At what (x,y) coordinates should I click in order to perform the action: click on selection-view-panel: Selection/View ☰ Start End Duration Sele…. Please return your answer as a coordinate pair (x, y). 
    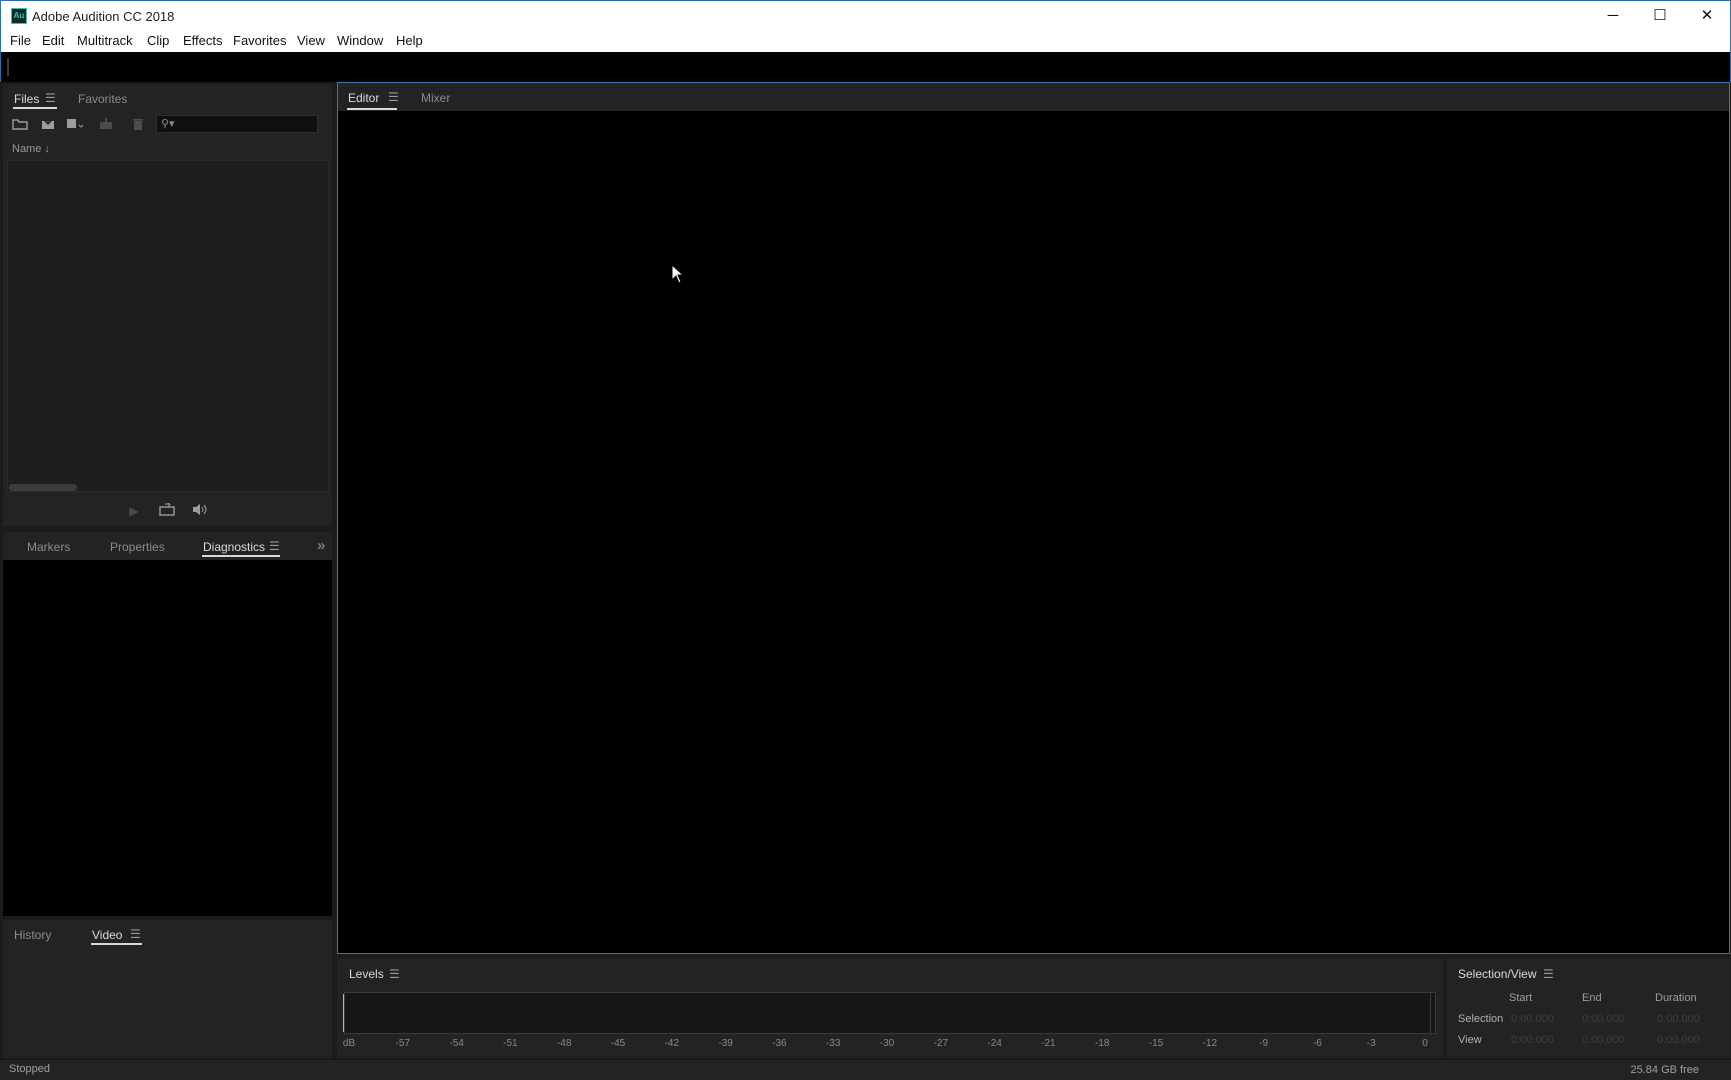
    Looking at the image, I should click on (1588, 1008).